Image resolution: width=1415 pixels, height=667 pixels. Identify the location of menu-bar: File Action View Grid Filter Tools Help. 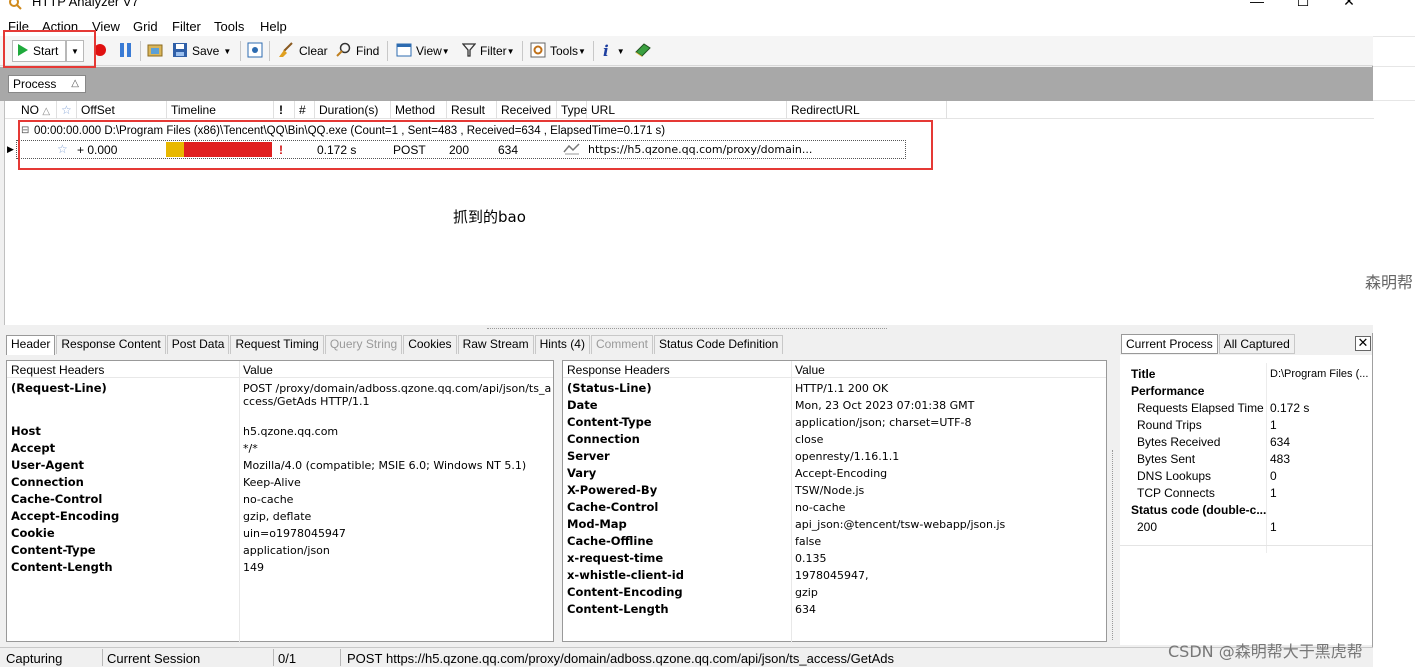
(686, 25).